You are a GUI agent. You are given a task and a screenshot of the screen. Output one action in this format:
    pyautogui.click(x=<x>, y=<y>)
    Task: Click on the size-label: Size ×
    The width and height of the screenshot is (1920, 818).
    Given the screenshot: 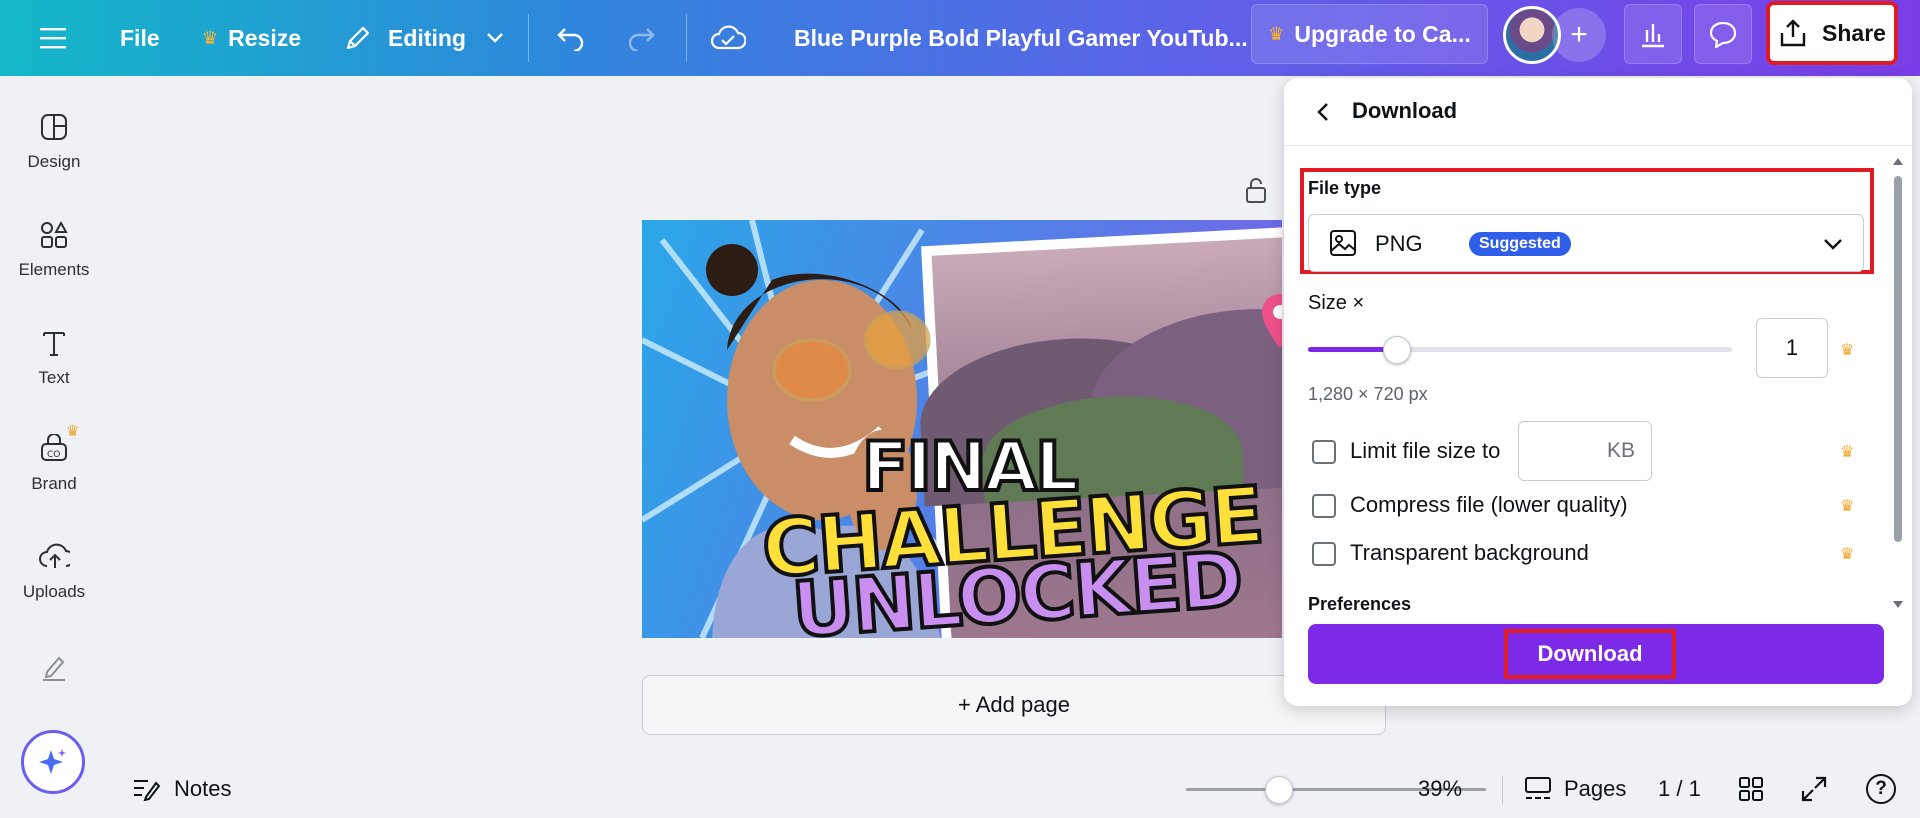 What is the action you would take?
    pyautogui.click(x=1336, y=303)
    